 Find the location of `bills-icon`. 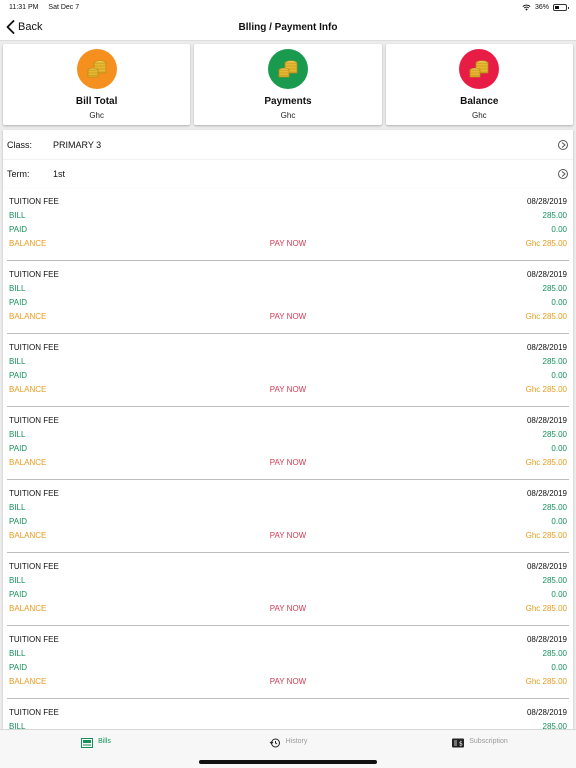

bills-icon is located at coordinates (87, 743).